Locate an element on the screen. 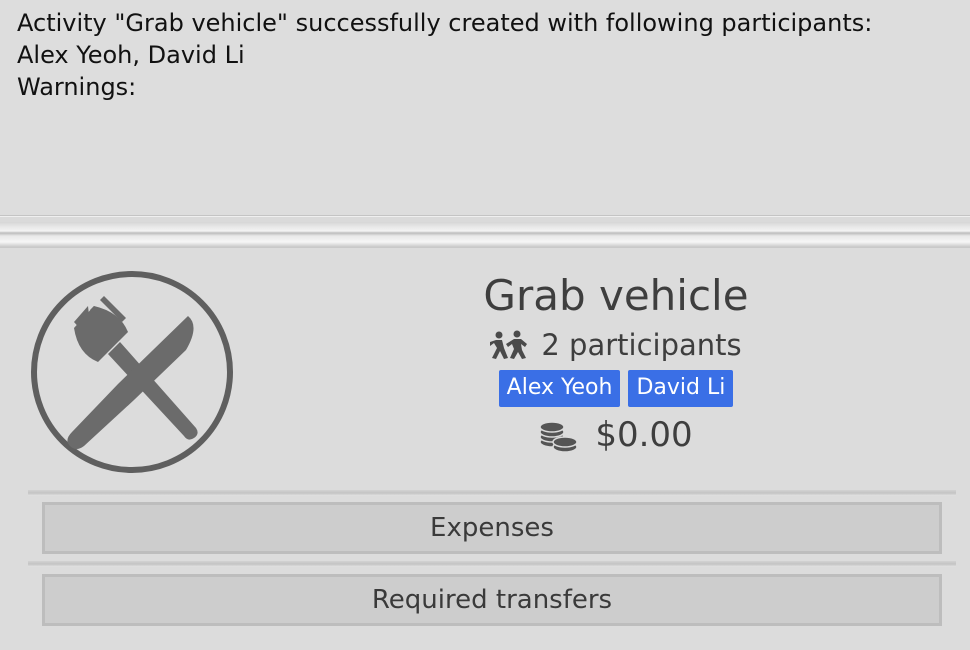 The image size is (970, 650). expenses-button: Expenses is located at coordinates (492, 528).